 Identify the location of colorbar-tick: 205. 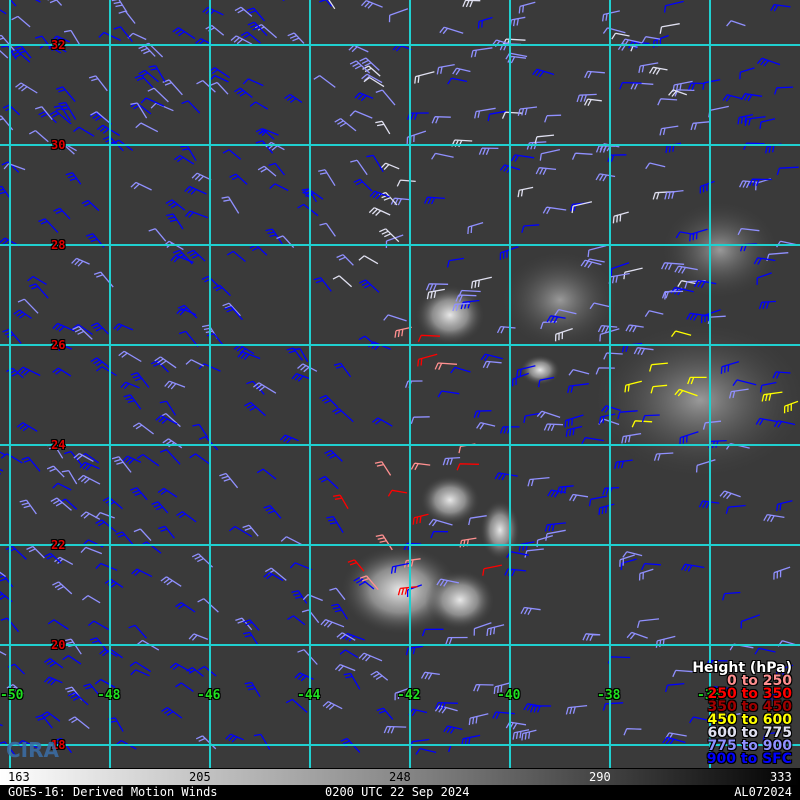
(200, 777).